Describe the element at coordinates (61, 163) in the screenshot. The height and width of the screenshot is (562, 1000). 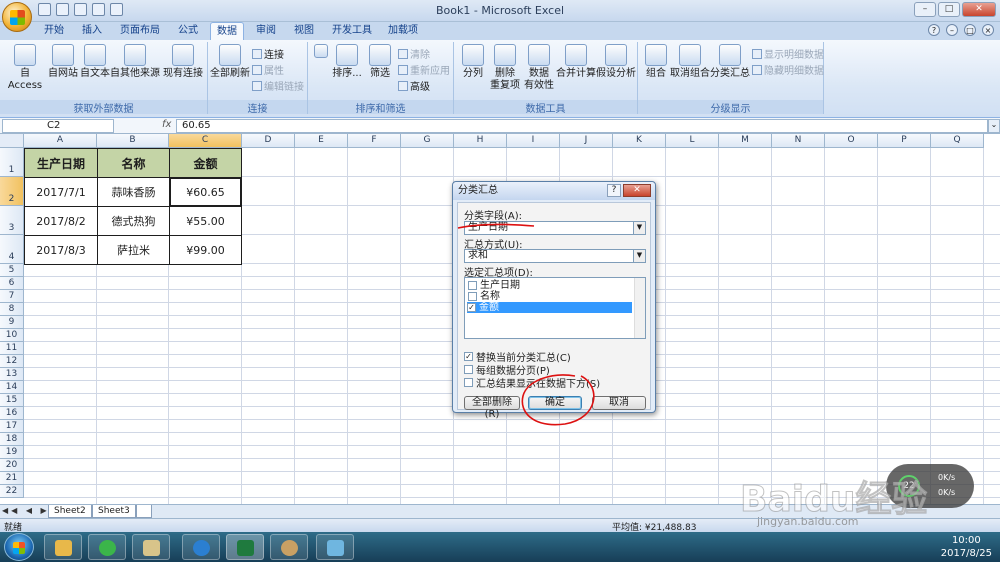
I see `table-header-date: 生产日期` at that location.